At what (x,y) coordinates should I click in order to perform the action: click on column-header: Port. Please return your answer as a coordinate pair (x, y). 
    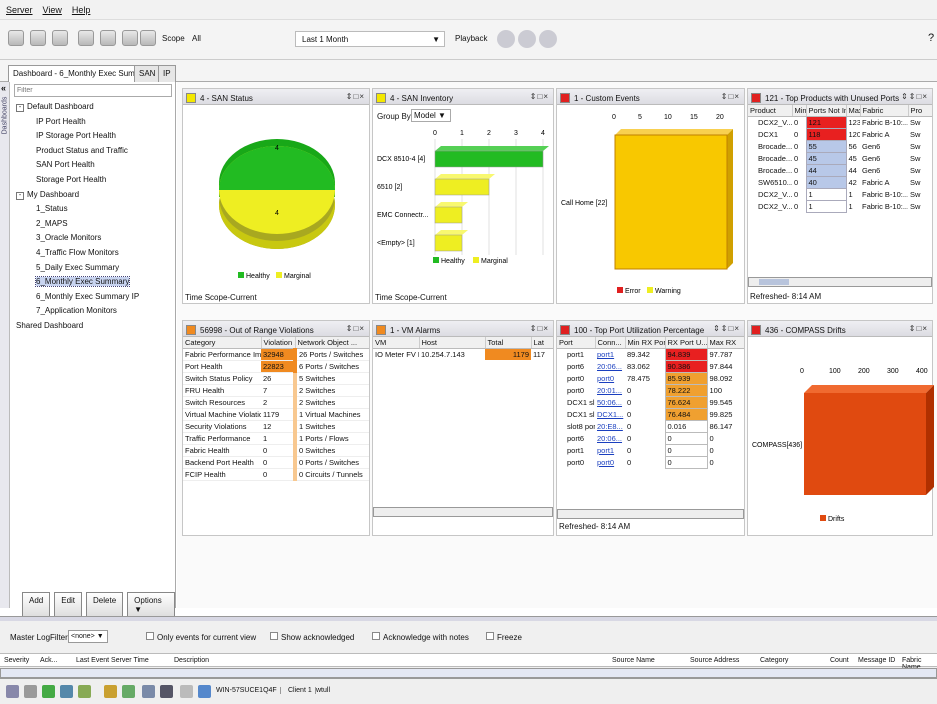
    Looking at the image, I should click on (576, 343).